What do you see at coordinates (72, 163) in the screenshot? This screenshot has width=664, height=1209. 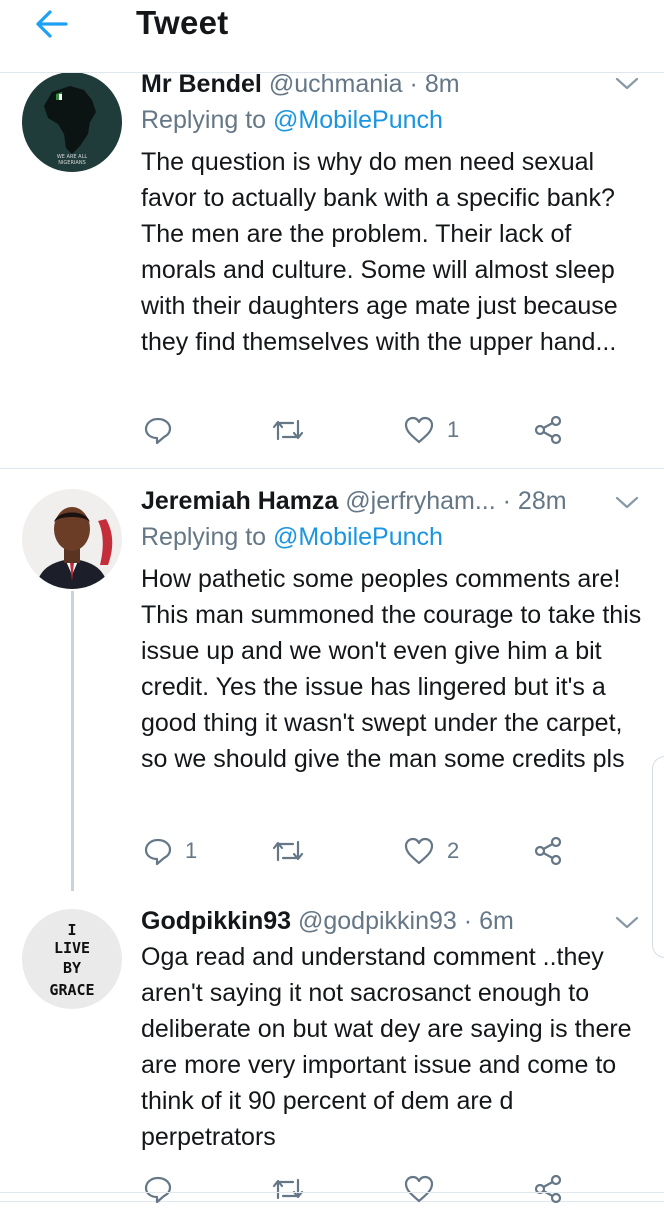 I see `svg-text: NIGERIANS` at bounding box center [72, 163].